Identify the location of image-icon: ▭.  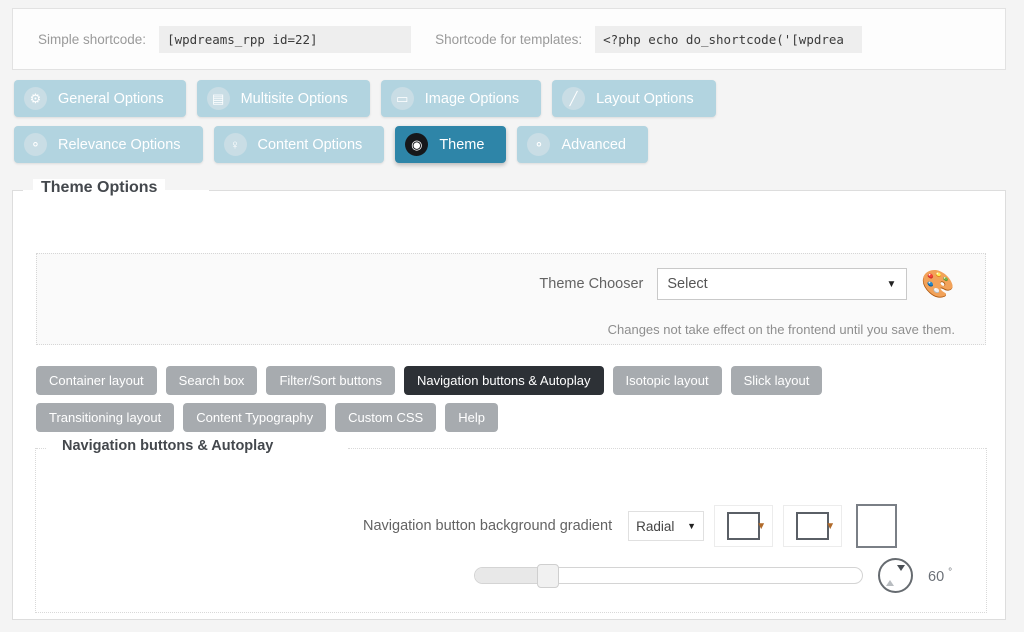
(402, 98).